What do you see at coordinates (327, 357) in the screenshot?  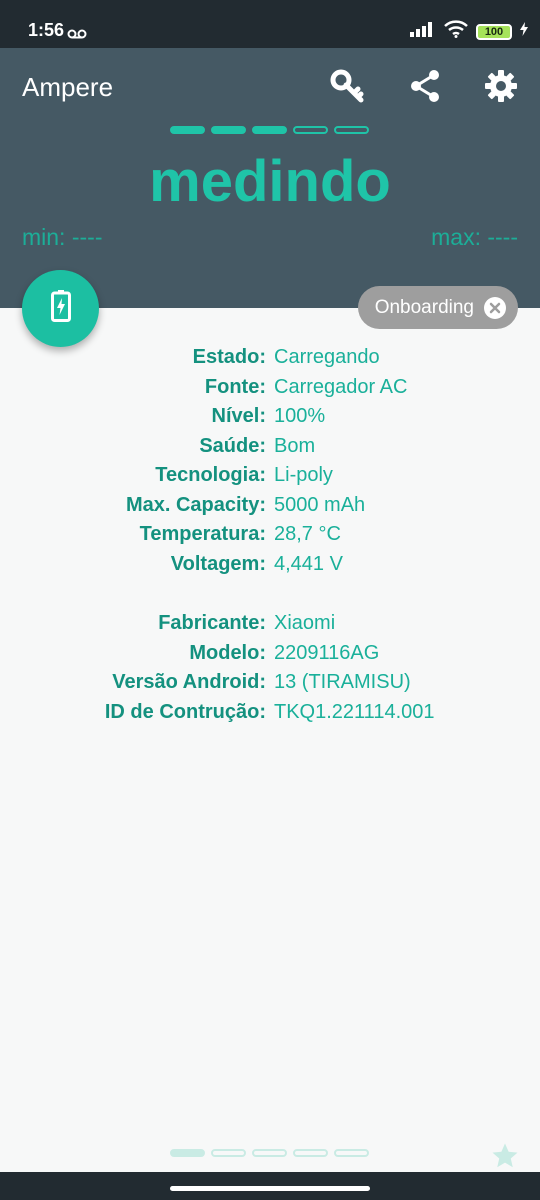 I see `info-value: Carregando` at bounding box center [327, 357].